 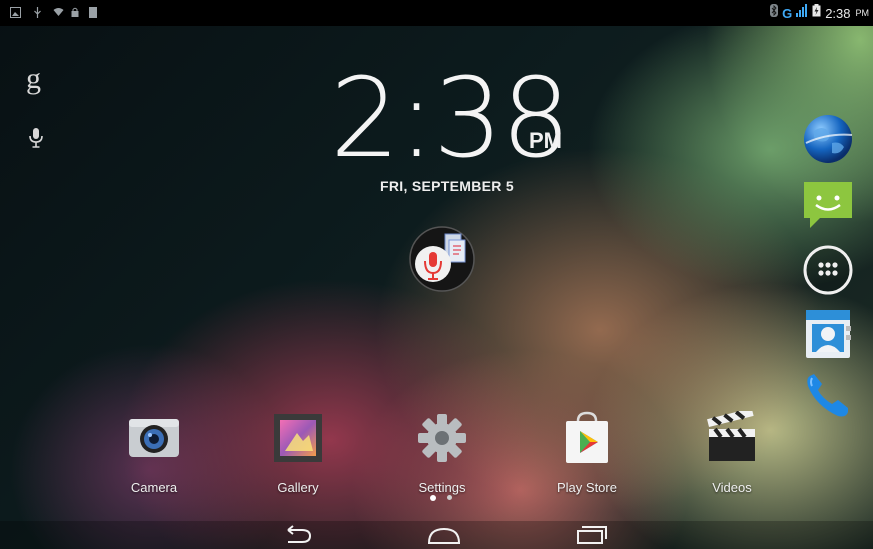 I want to click on play-store-icon, so click(x=587, y=438).